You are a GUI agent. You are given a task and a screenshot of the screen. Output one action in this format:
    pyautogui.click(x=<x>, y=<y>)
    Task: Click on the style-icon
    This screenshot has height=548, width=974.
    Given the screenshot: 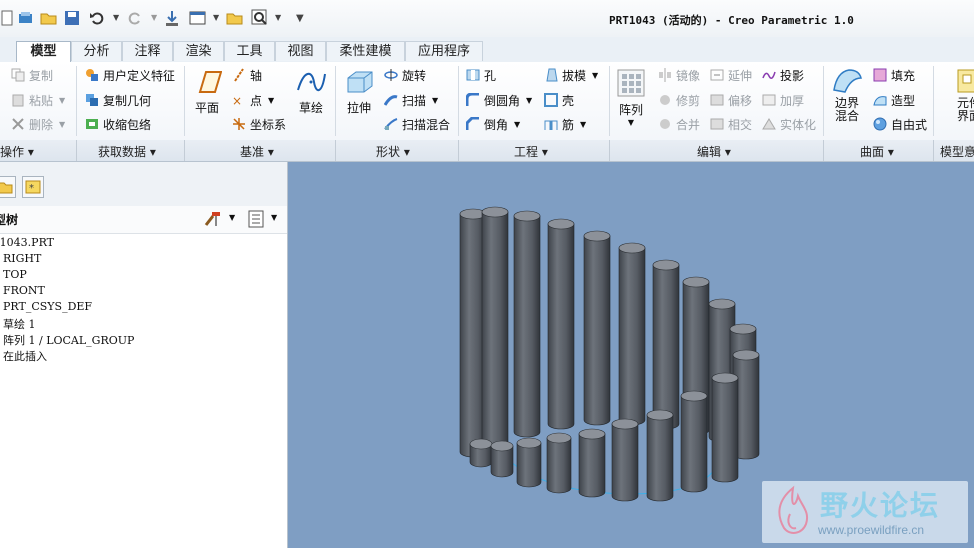 What is the action you would take?
    pyautogui.click(x=880, y=100)
    